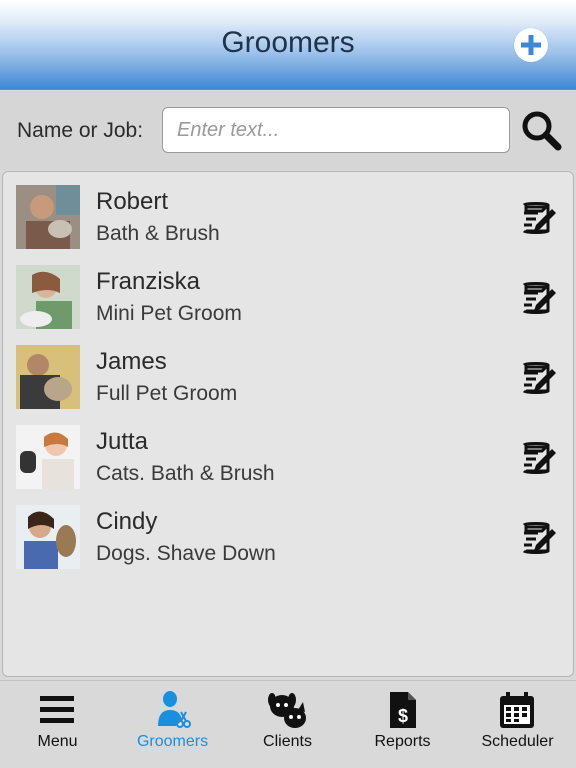  Describe the element at coordinates (167, 393) in the screenshot. I see `groomer-job: Full Pet Groom` at that location.